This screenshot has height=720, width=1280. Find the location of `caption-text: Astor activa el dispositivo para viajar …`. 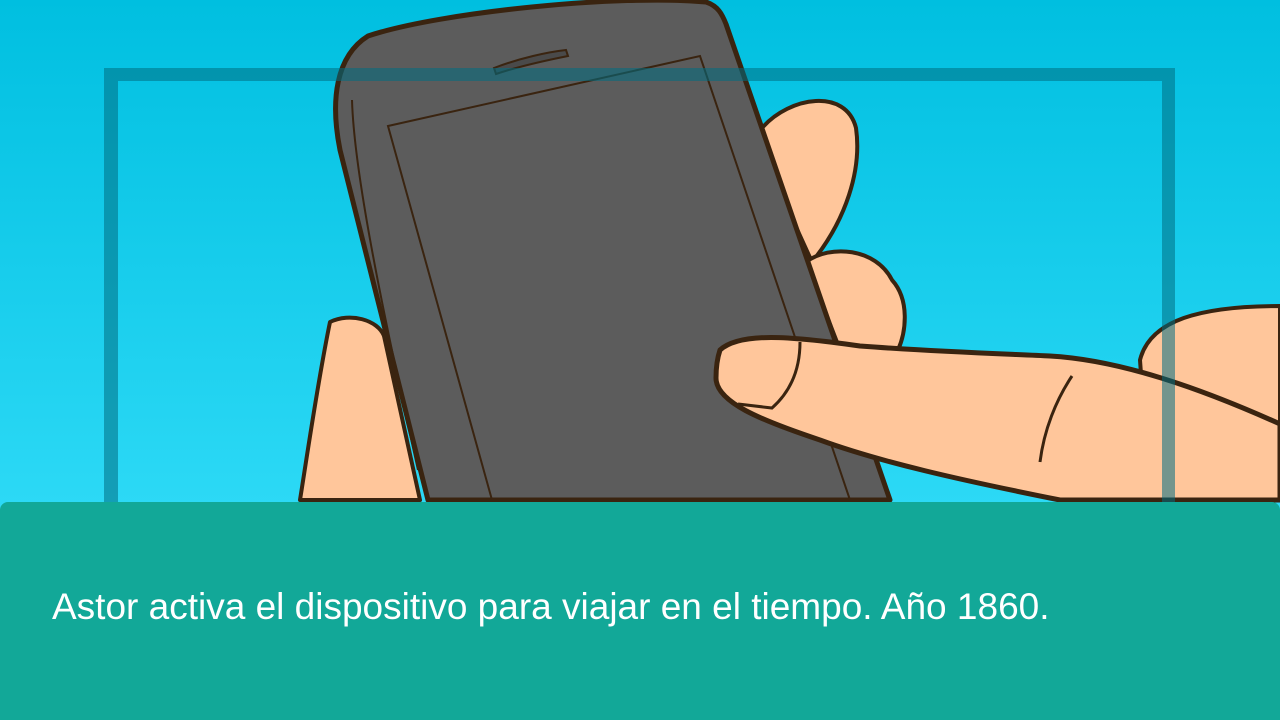

caption-text: Astor activa el dispositivo para viajar … is located at coordinates (551, 606).